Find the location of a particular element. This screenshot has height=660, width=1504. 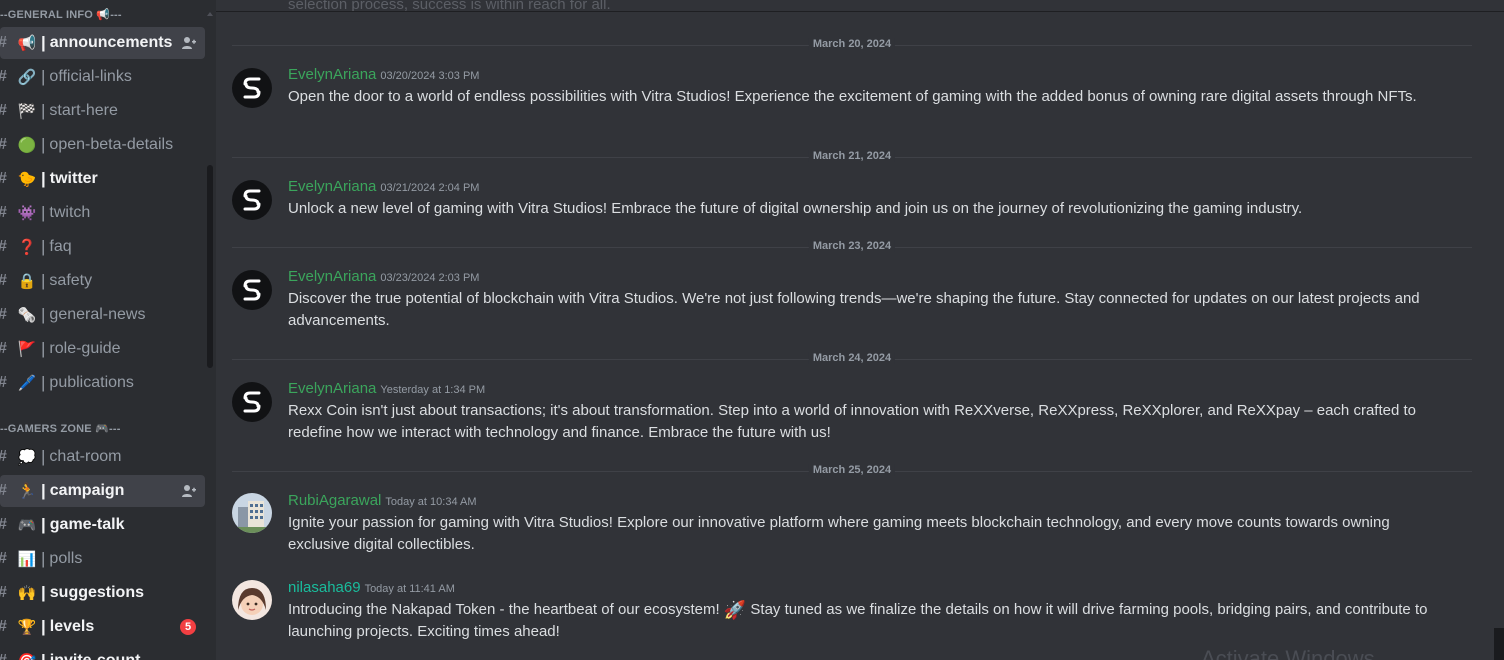

activate-windows-watermark: Activate Windows is located at coordinates (1288, 653).